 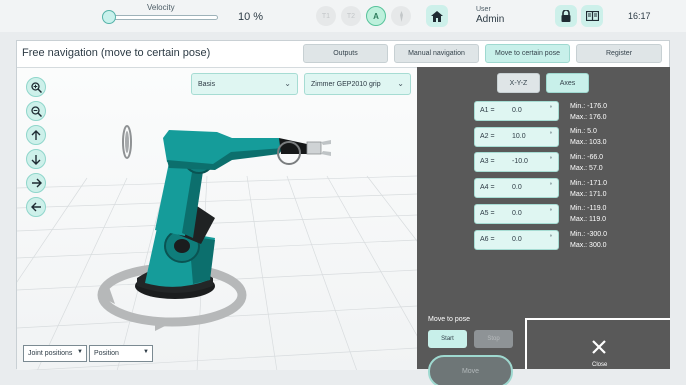 I want to click on zoom-in-icon, so click(x=36, y=87).